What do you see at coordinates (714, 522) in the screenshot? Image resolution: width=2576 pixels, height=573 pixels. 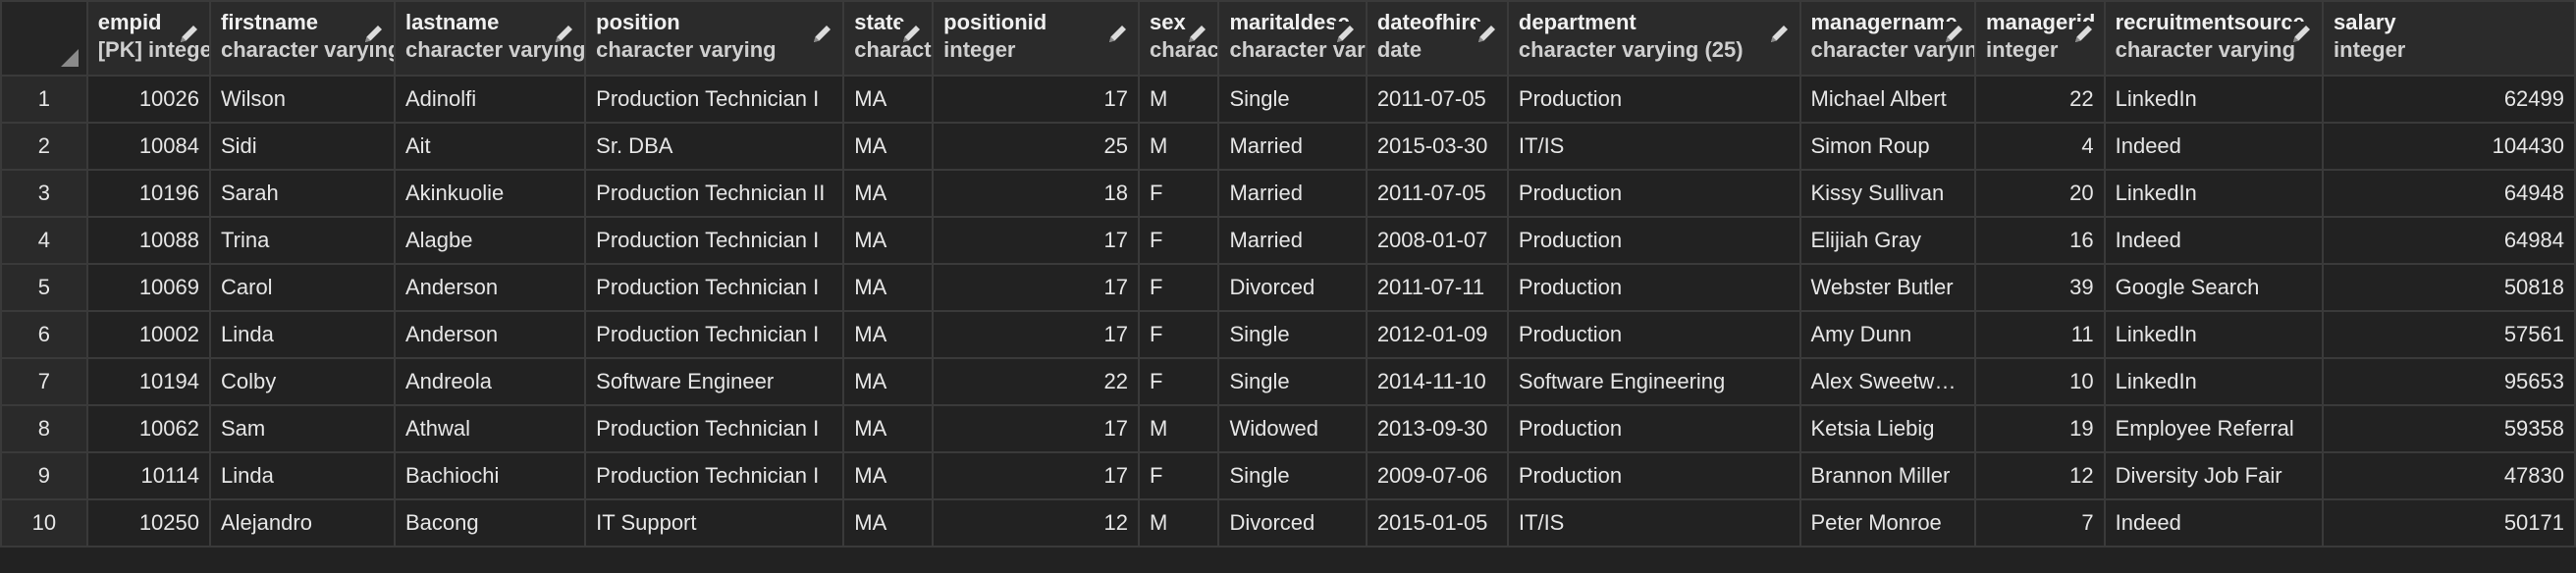 I see `cell-position: IT Support` at bounding box center [714, 522].